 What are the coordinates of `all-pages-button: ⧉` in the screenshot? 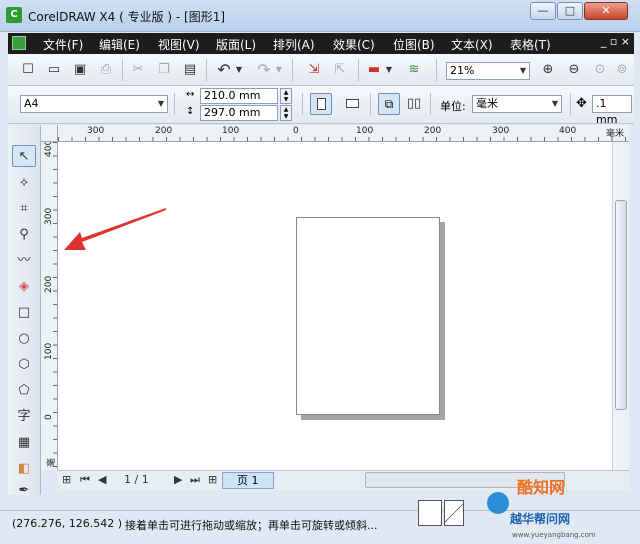 It's located at (389, 104).